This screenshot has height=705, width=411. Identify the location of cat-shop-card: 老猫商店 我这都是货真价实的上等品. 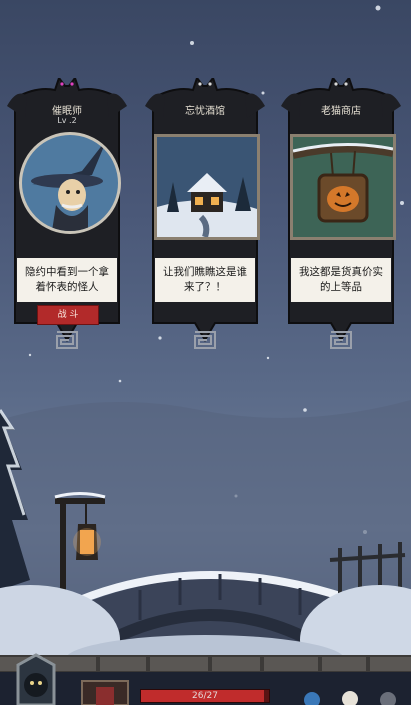
(341, 218).